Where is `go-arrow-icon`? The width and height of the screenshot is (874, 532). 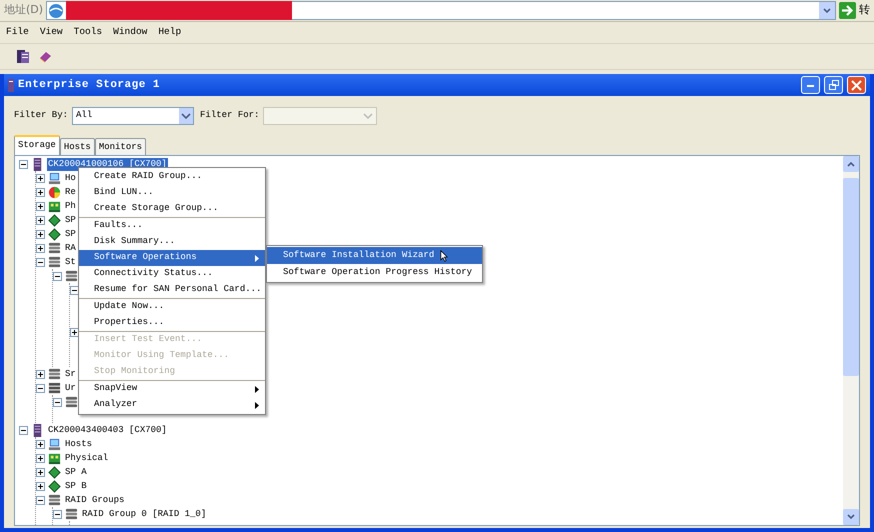 go-arrow-icon is located at coordinates (847, 10).